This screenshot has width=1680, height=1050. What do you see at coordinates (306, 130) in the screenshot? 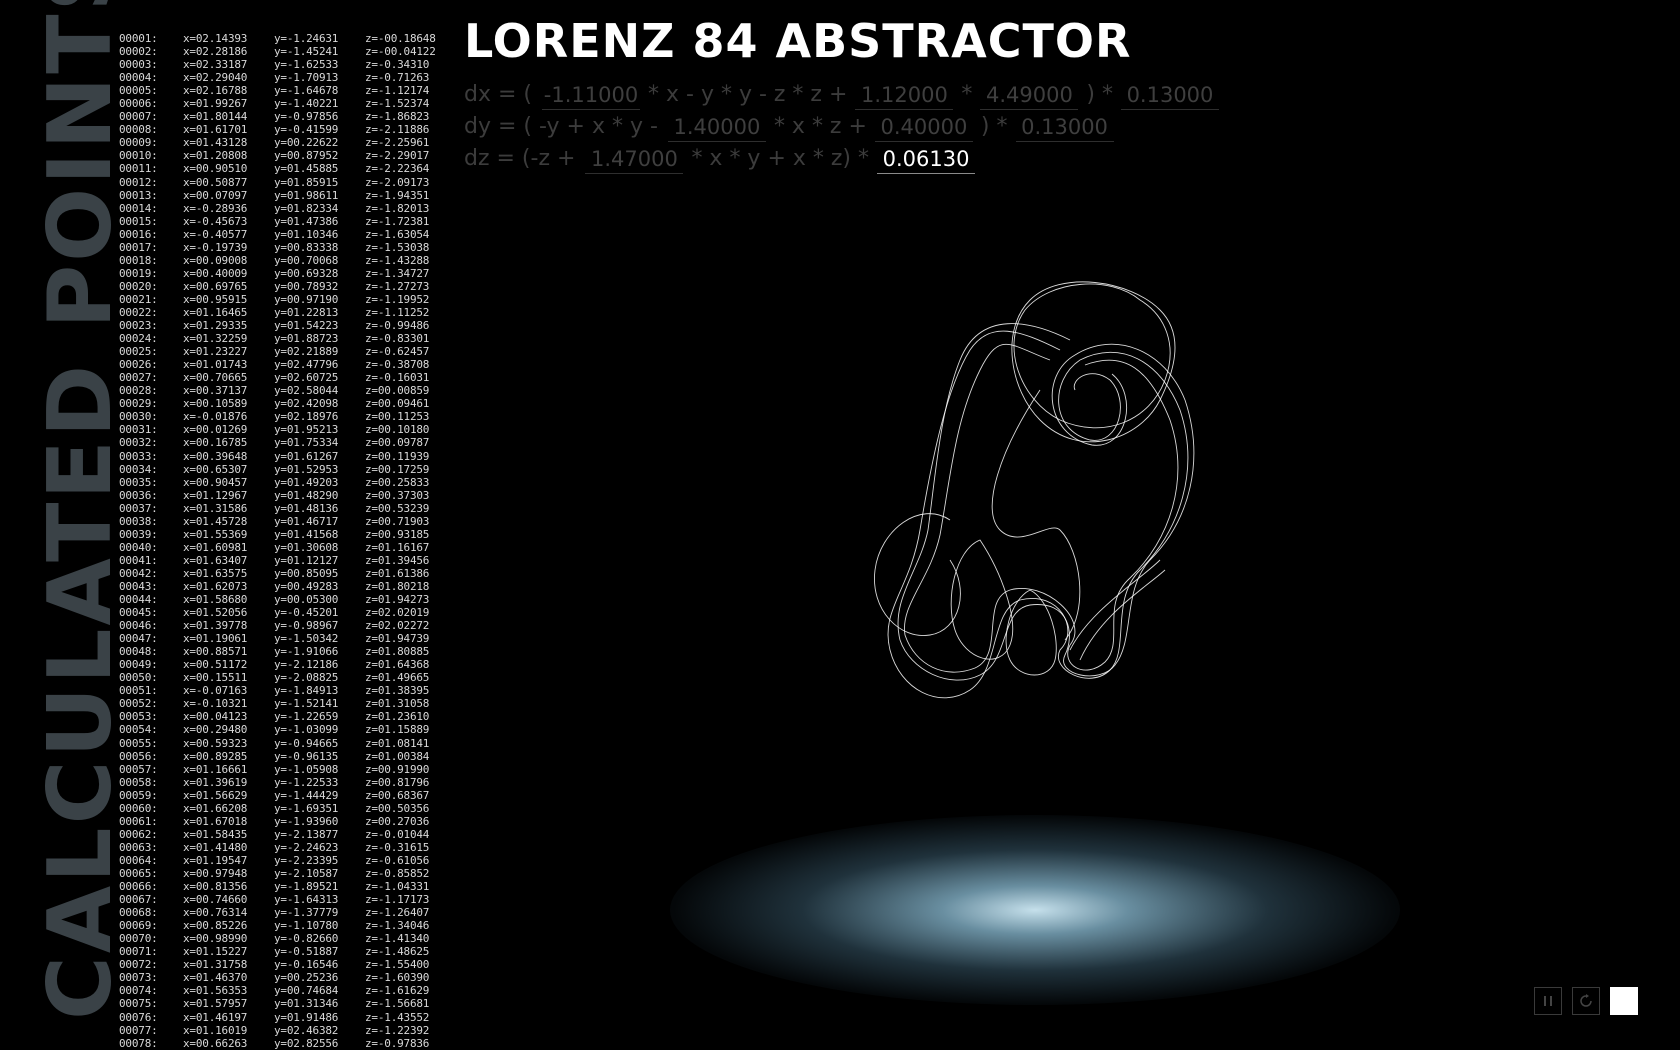
I see `point-y: y=-0.41599` at bounding box center [306, 130].